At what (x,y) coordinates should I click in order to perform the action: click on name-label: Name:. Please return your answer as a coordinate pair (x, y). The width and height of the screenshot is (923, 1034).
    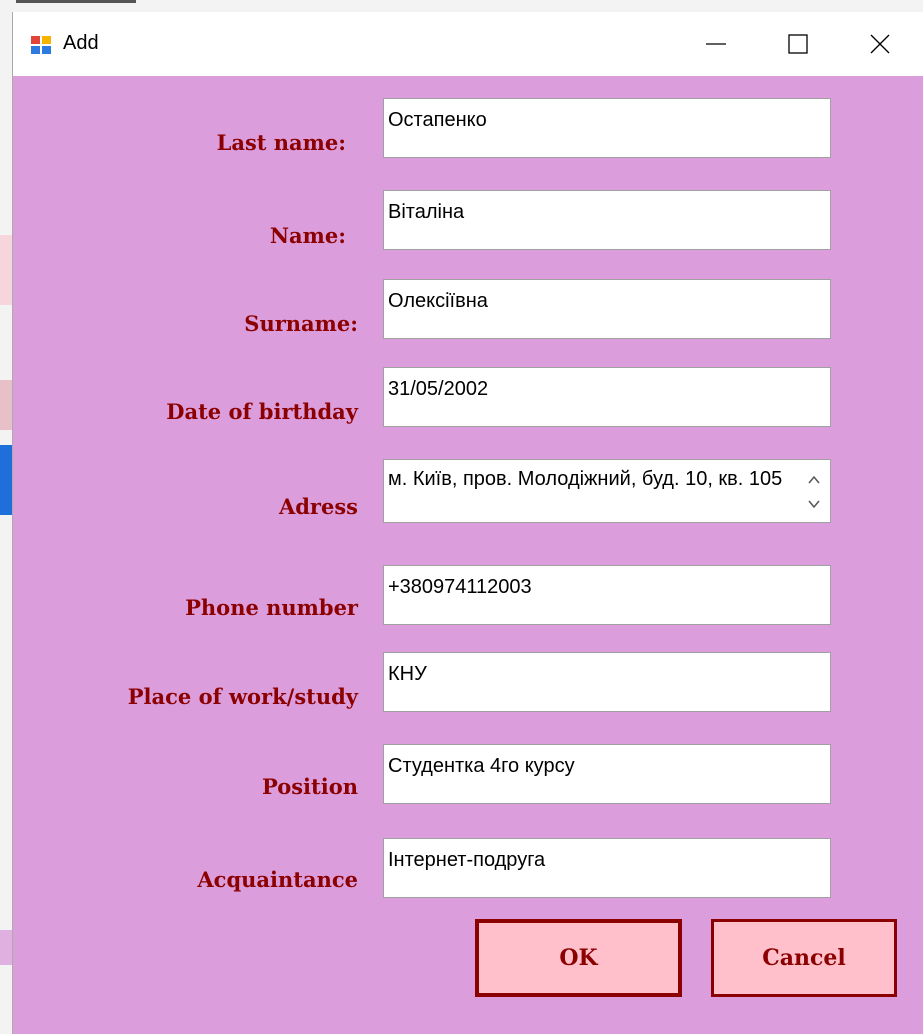
    Looking at the image, I should click on (307, 235).